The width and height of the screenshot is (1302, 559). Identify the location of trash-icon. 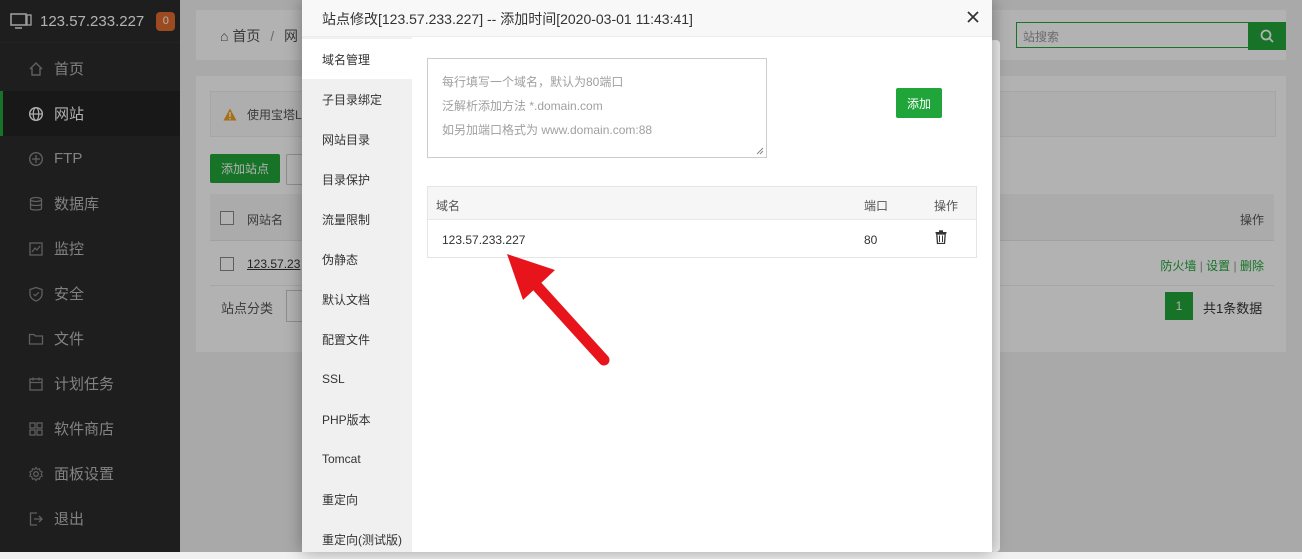
(941, 237).